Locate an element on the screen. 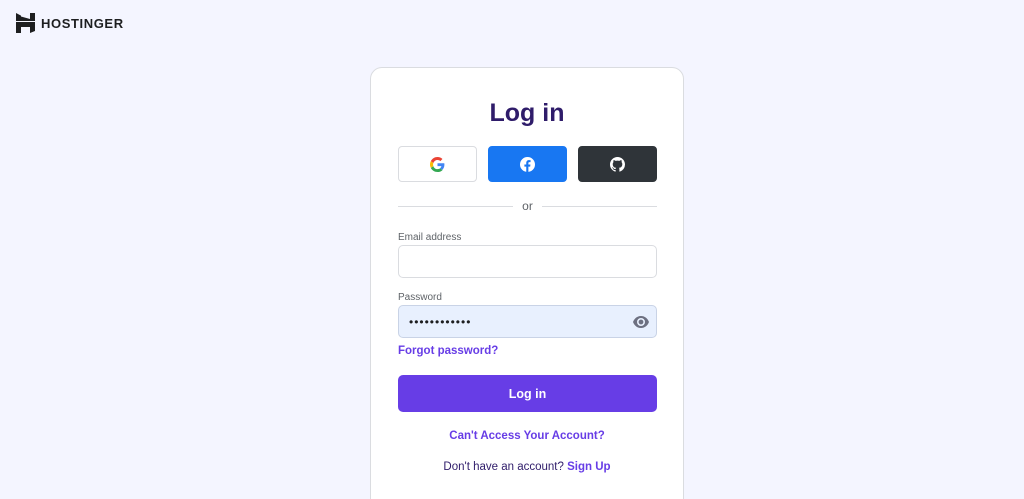 The height and width of the screenshot is (499, 1024). brand-logo: HOSTINGER is located at coordinates (70, 23).